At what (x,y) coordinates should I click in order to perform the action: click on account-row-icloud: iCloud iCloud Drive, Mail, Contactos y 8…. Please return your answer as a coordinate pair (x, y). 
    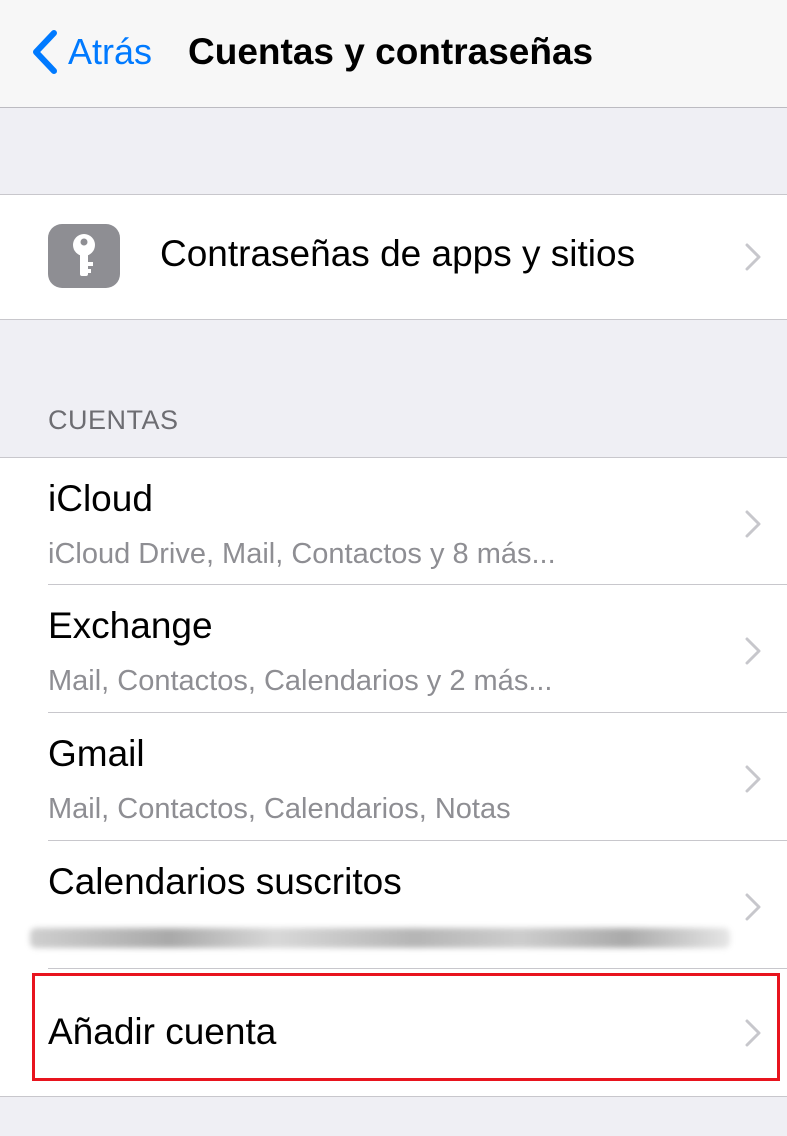
    Looking at the image, I should click on (393, 521).